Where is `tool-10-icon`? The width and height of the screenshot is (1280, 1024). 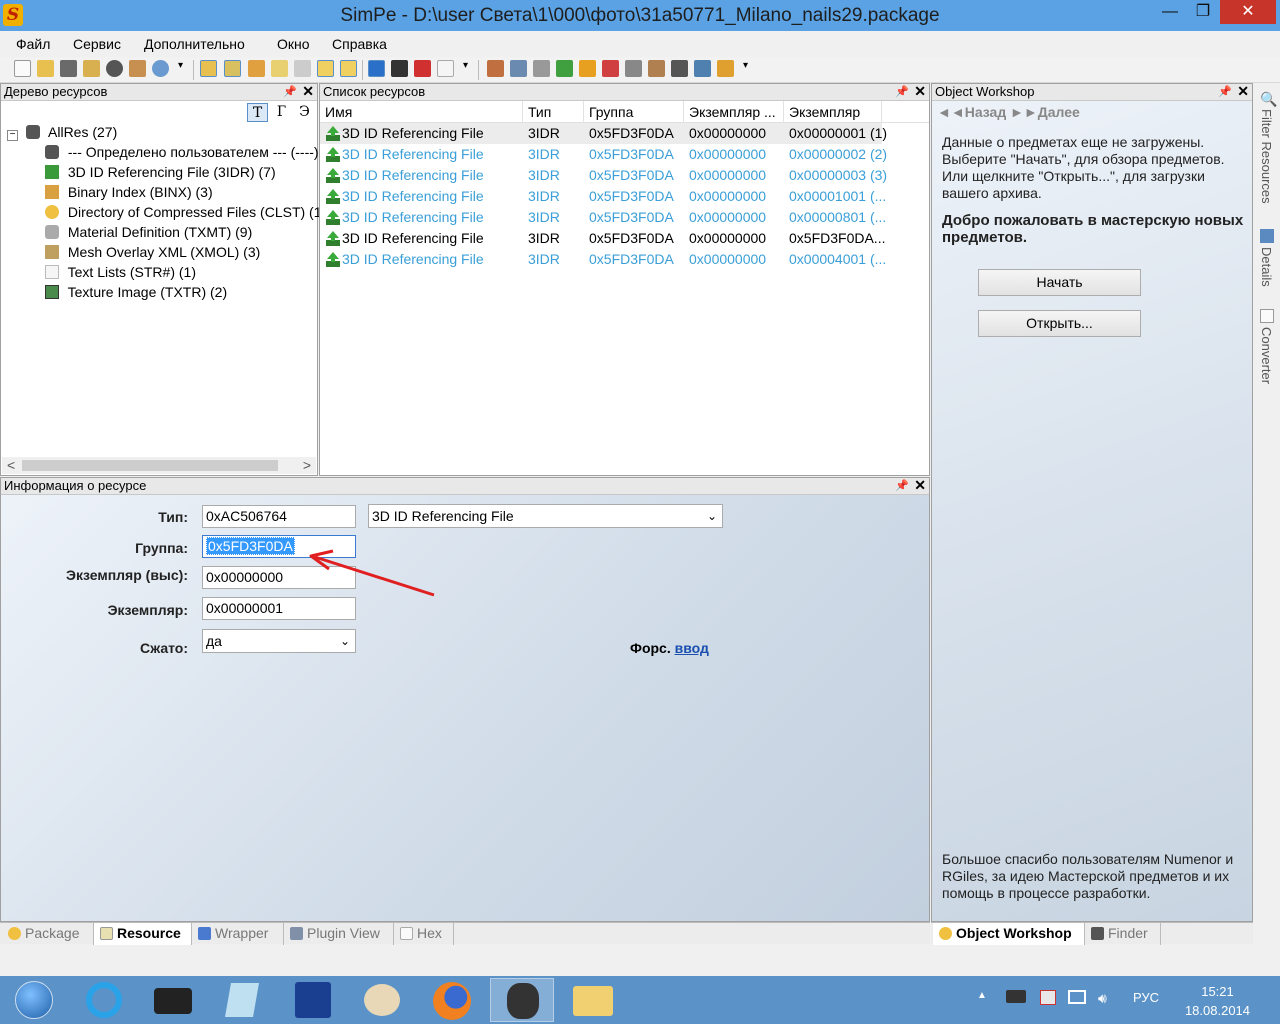 tool-10-icon is located at coordinates (702, 68).